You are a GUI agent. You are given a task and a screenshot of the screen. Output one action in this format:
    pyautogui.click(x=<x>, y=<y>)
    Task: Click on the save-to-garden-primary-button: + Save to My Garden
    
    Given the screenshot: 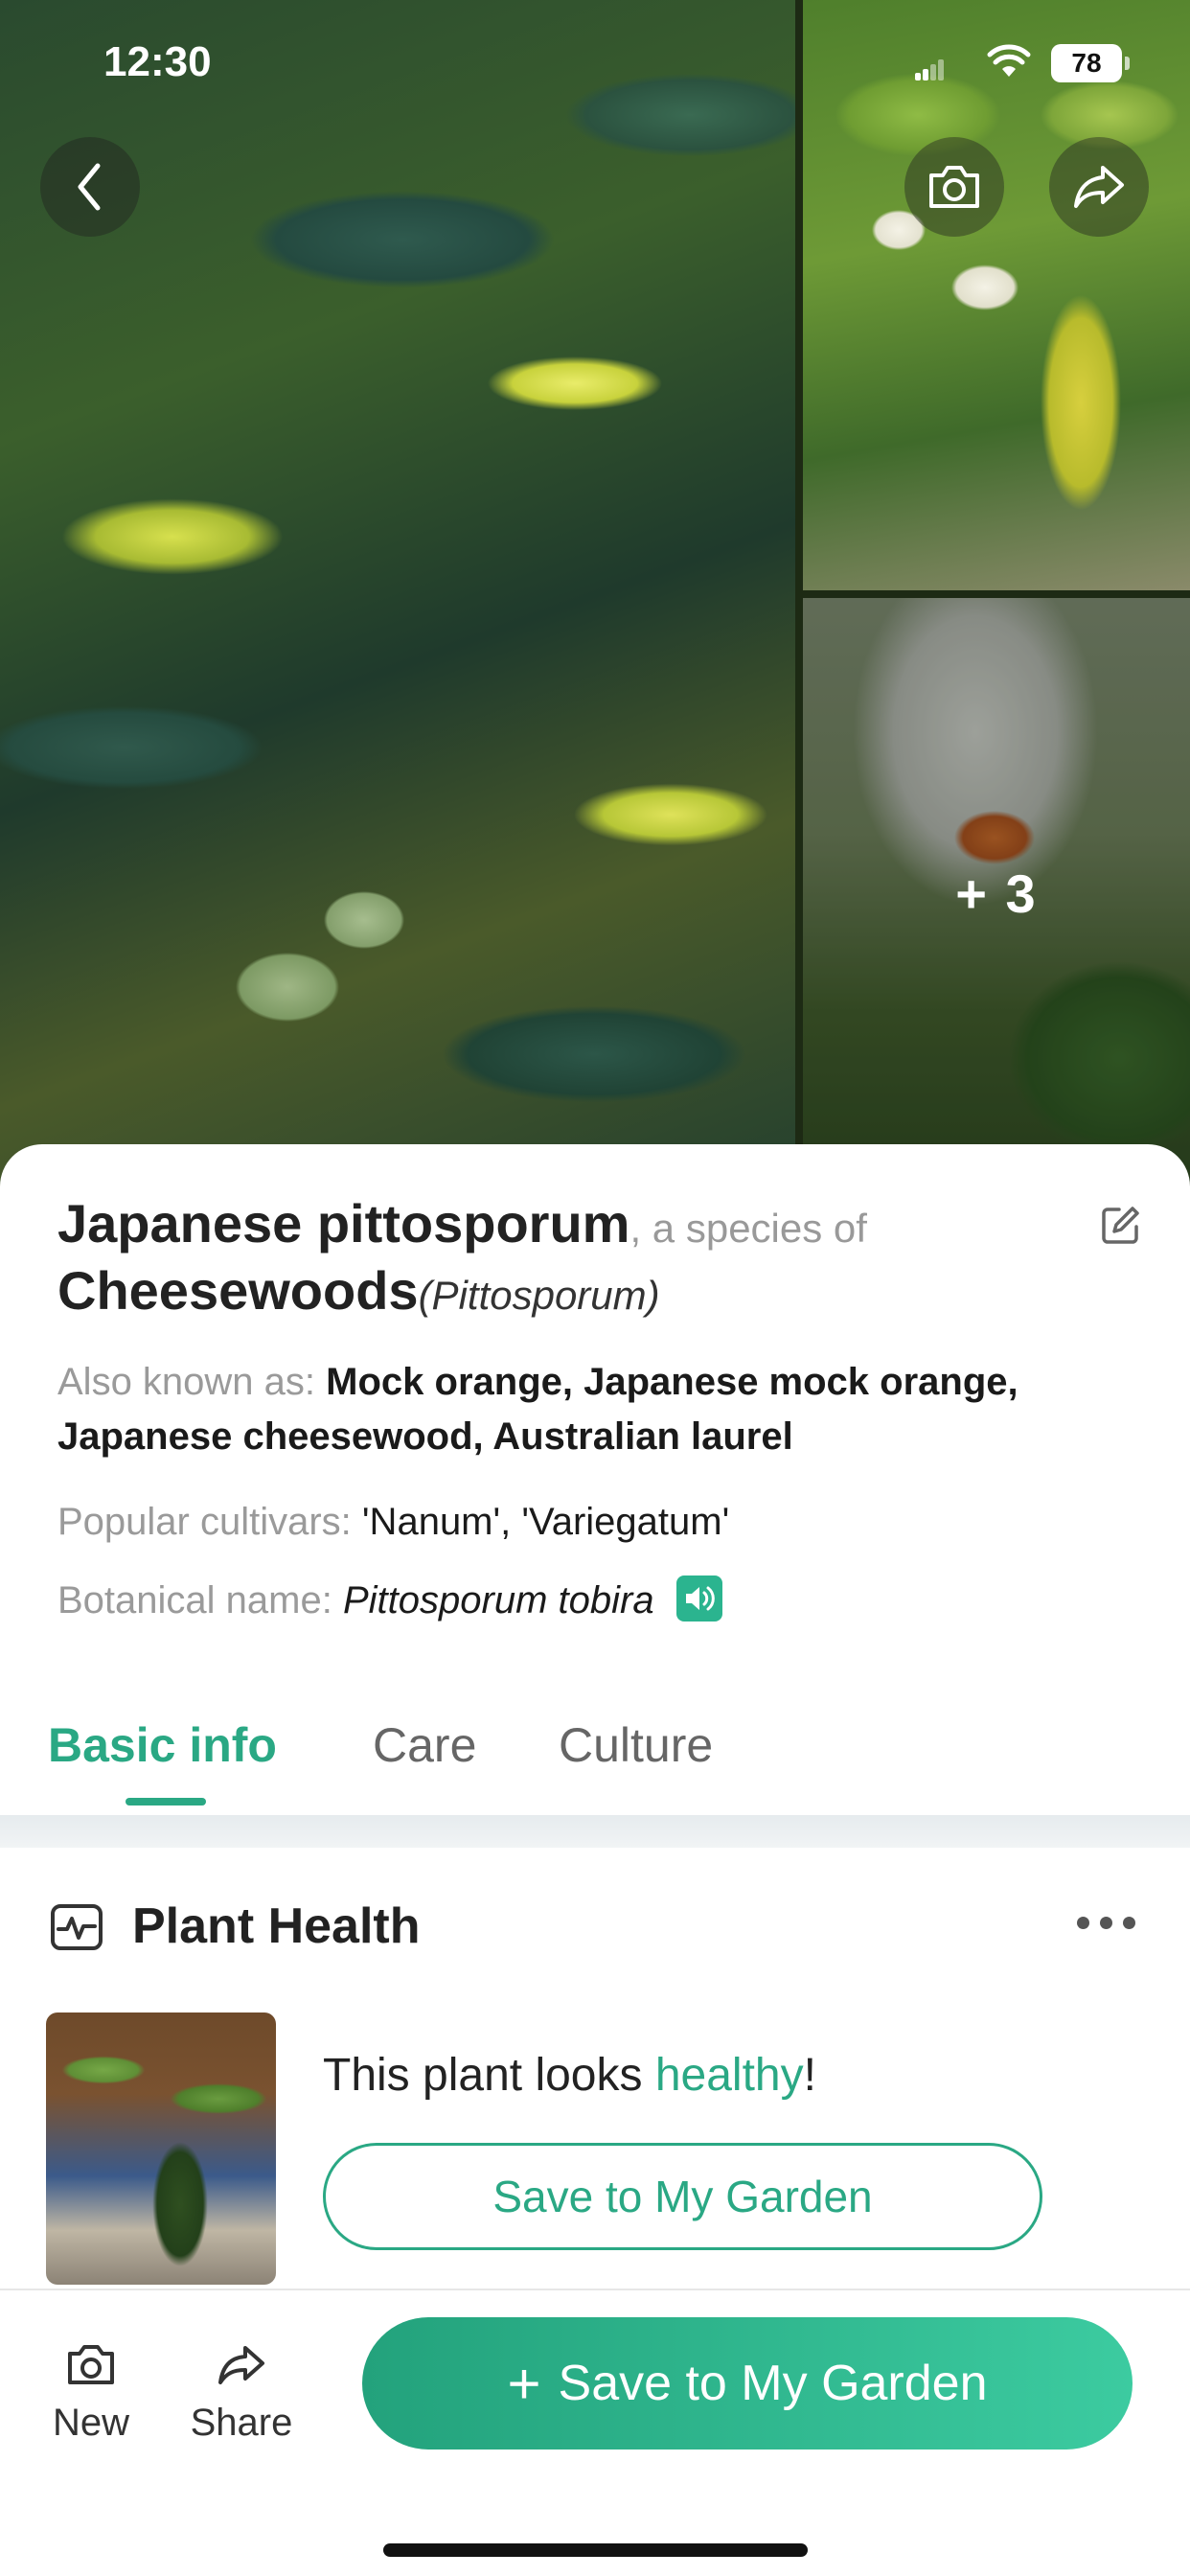 What is the action you would take?
    pyautogui.click(x=747, y=2383)
    